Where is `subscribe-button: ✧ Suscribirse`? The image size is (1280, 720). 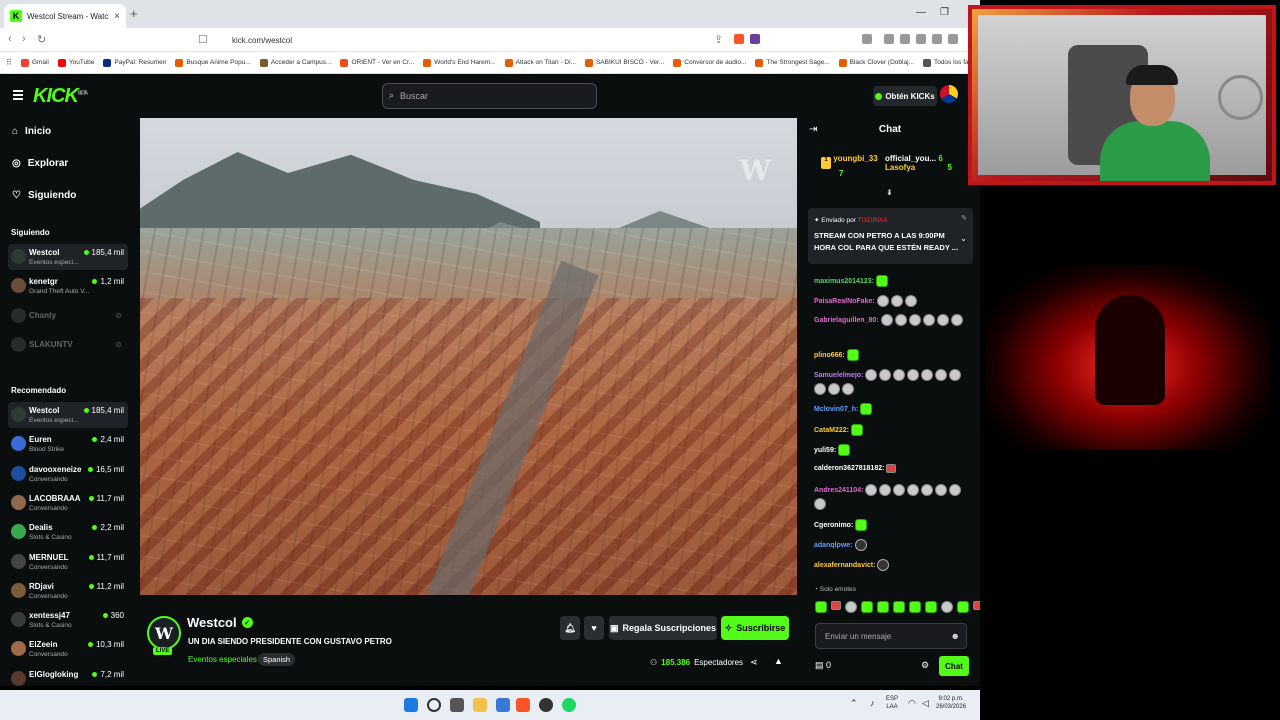
subscribe-button: ✧ Suscribirse is located at coordinates (755, 628).